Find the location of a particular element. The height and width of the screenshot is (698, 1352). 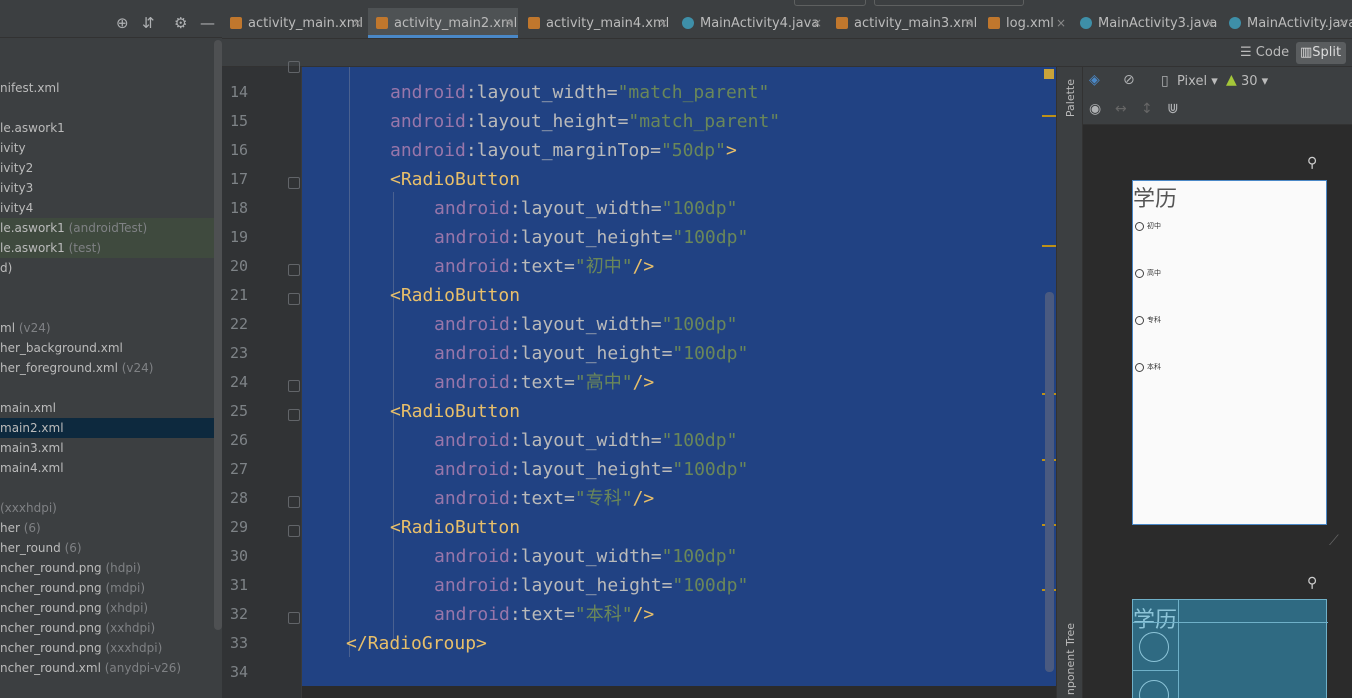

hide-icon: — is located at coordinates (207, 23).